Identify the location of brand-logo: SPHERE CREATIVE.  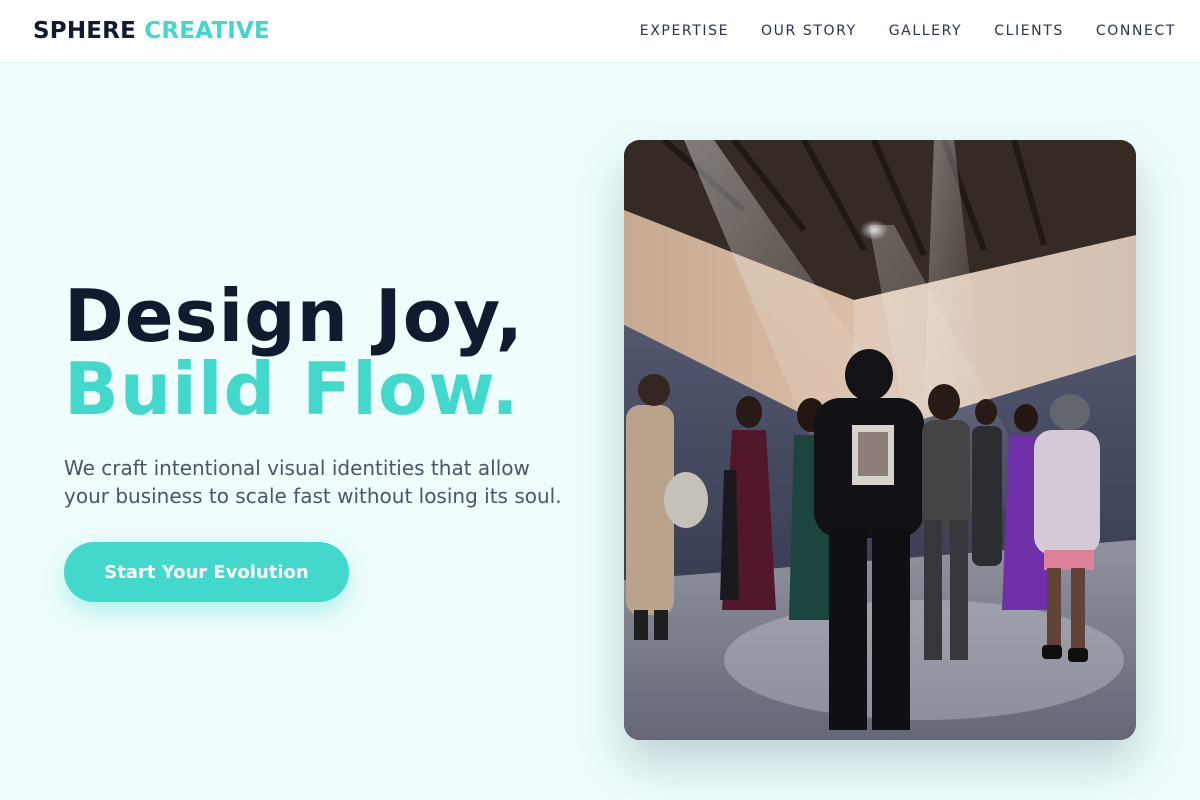
(151, 31).